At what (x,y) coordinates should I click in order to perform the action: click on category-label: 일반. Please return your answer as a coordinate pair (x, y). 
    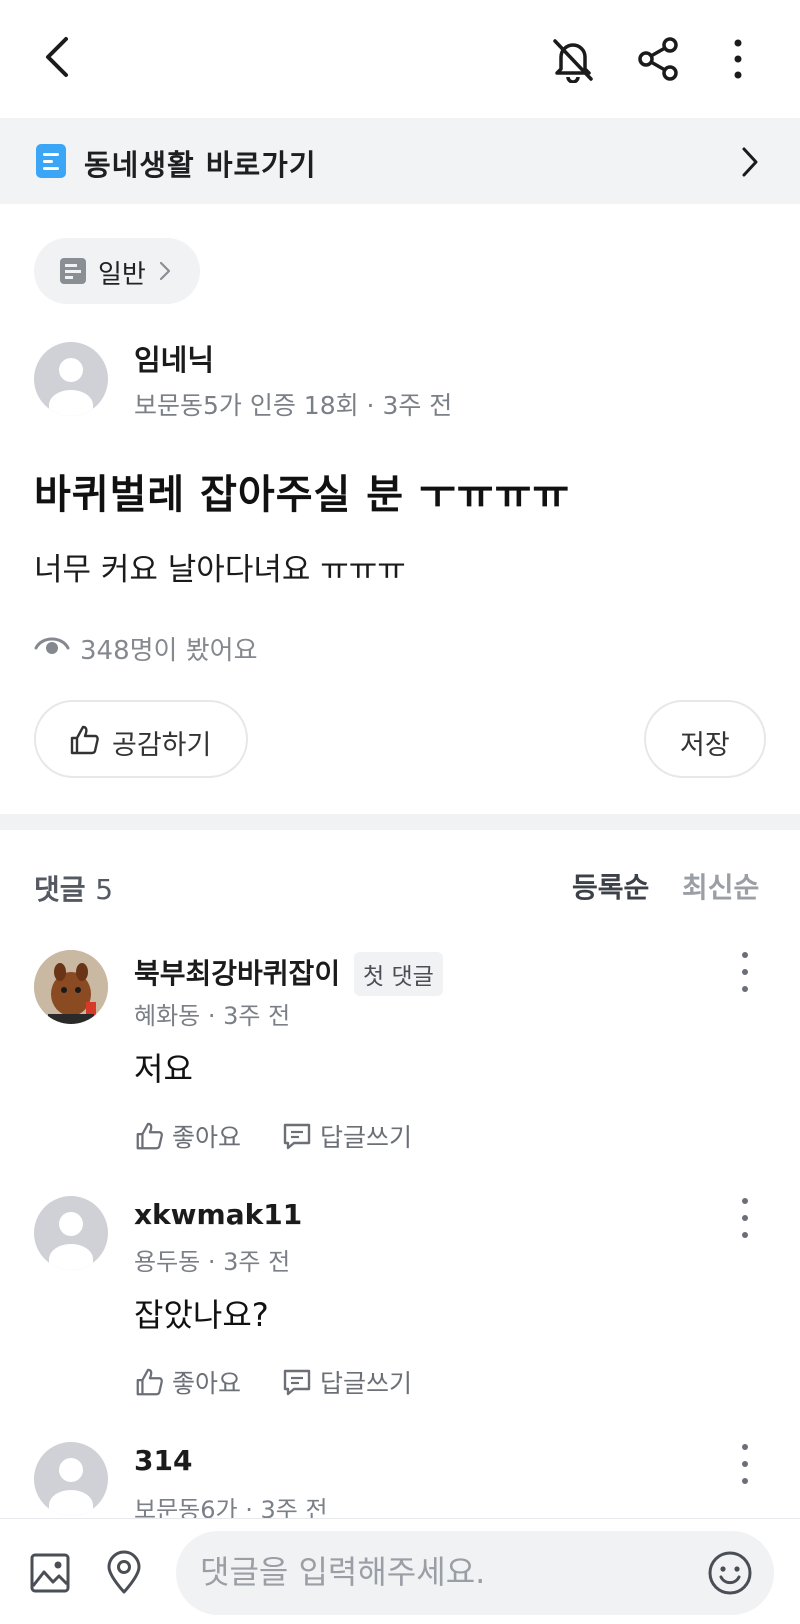
    Looking at the image, I should click on (122, 275).